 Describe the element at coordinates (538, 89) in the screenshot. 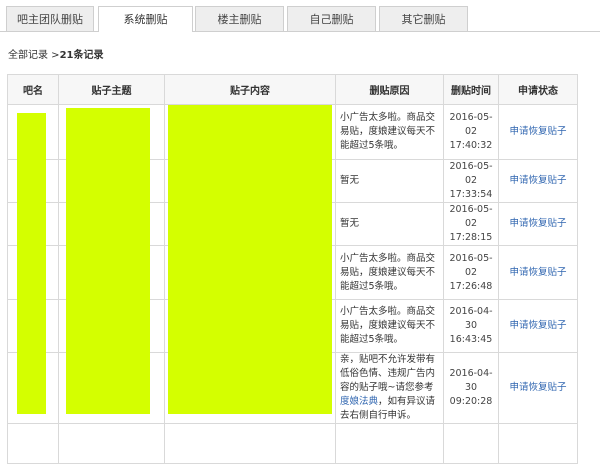

I see `col-header-status: 申请状态` at that location.